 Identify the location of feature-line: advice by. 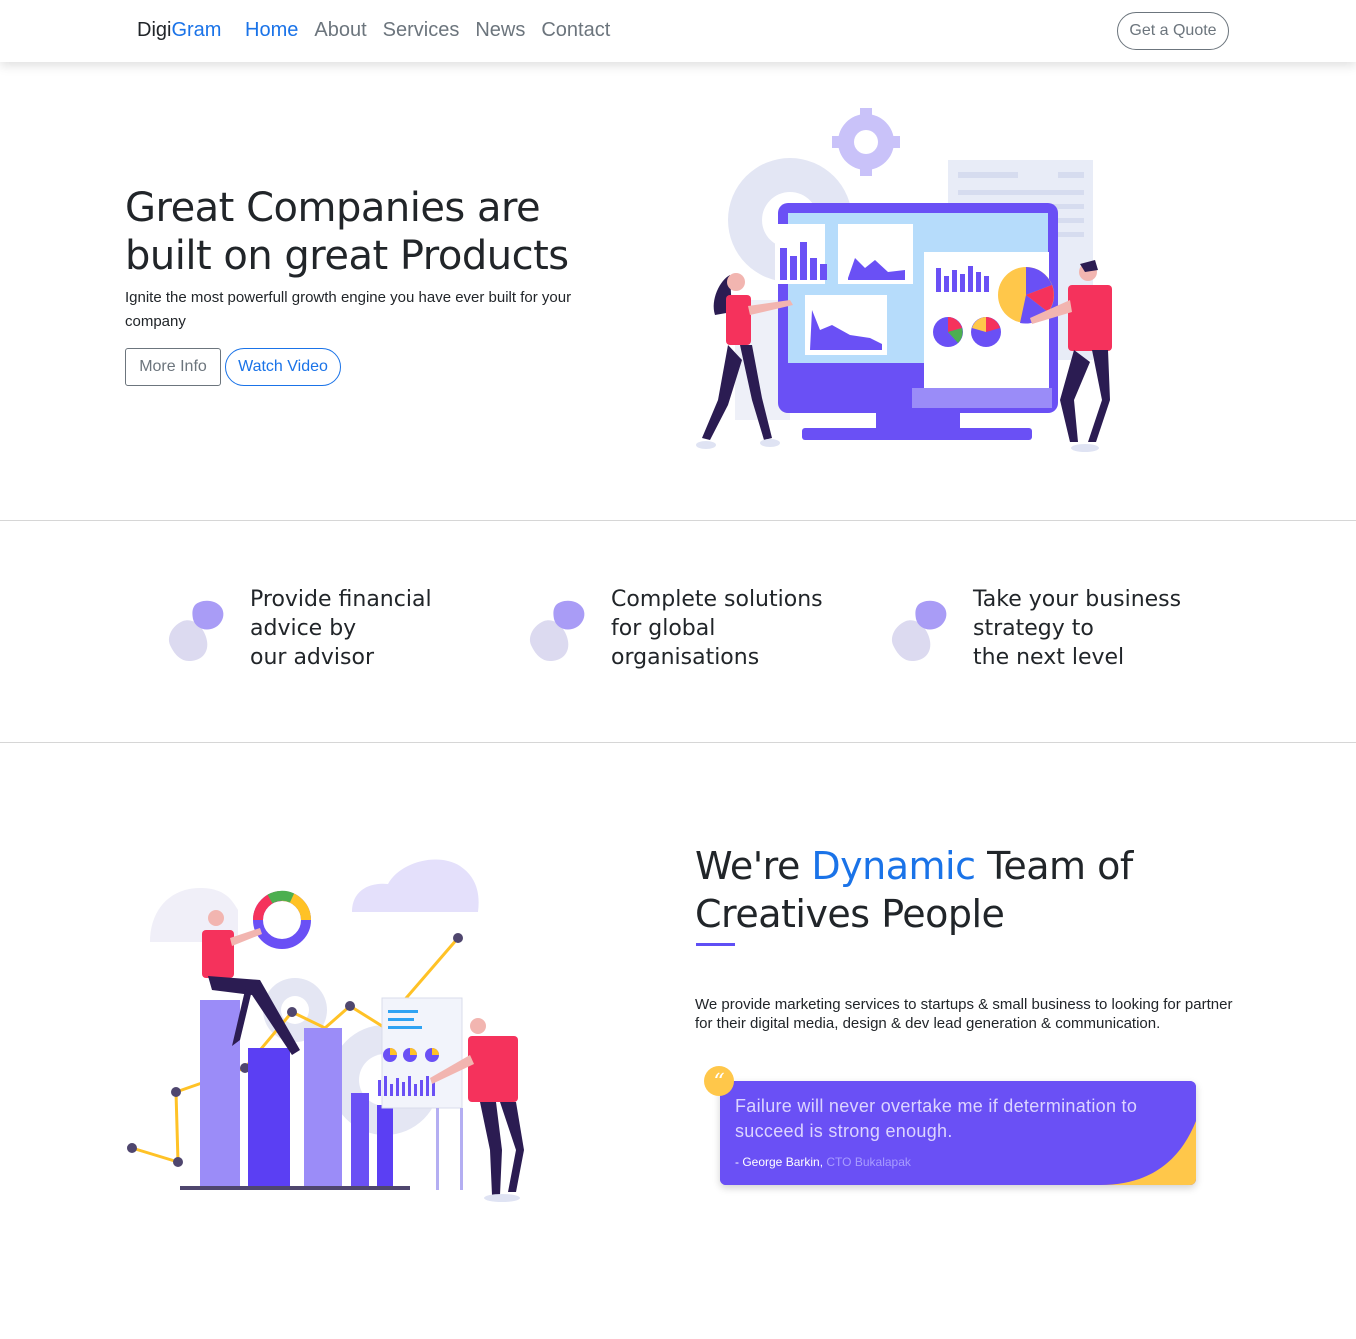
(303, 628).